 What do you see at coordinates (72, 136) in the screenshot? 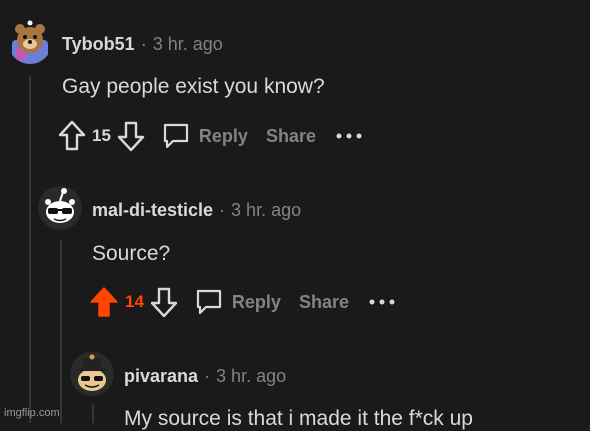
I see `upvote-icon` at bounding box center [72, 136].